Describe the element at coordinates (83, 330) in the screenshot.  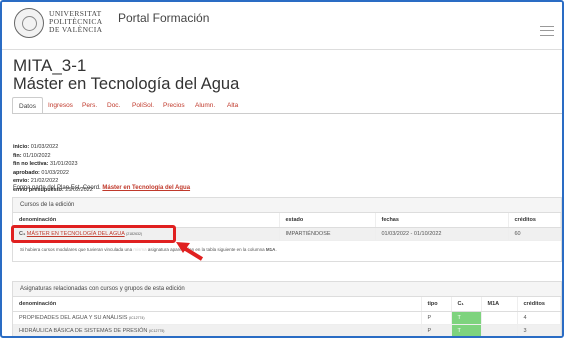
I see `asignatura-name: HIDRÁULICA BÁSICA DE SISTEMAS DE PRESIÓN` at that location.